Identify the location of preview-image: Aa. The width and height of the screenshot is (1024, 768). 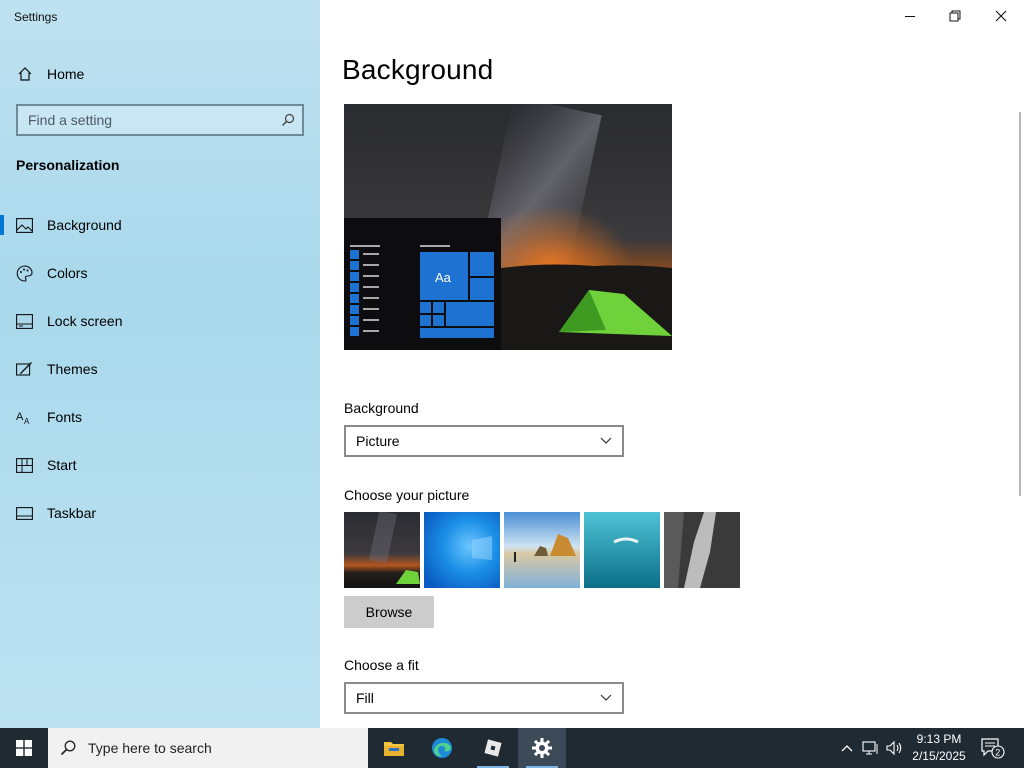
(508, 227).